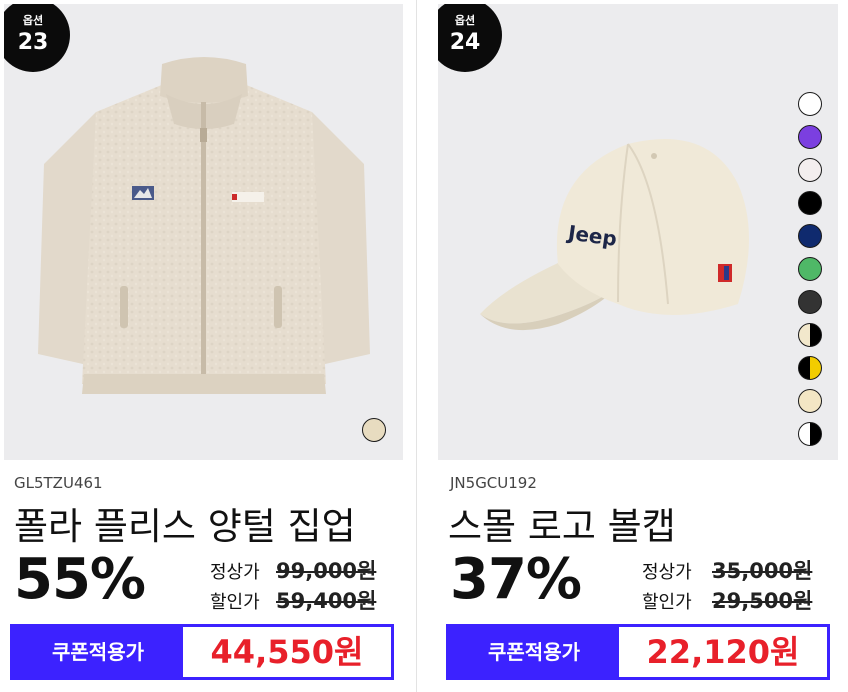  Describe the element at coordinates (810, 137) in the screenshot. I see `color-swatch-purple` at that location.